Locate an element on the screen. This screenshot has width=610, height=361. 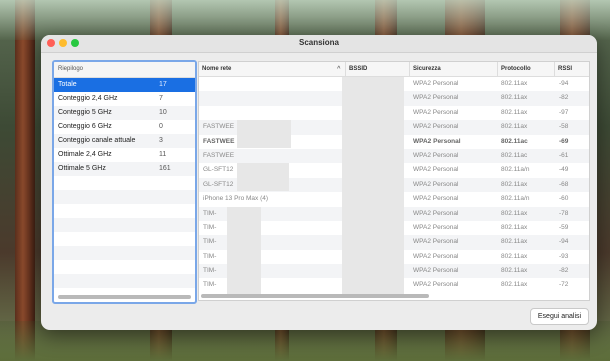
column-header-bssid: BSSID is located at coordinates (379, 69).